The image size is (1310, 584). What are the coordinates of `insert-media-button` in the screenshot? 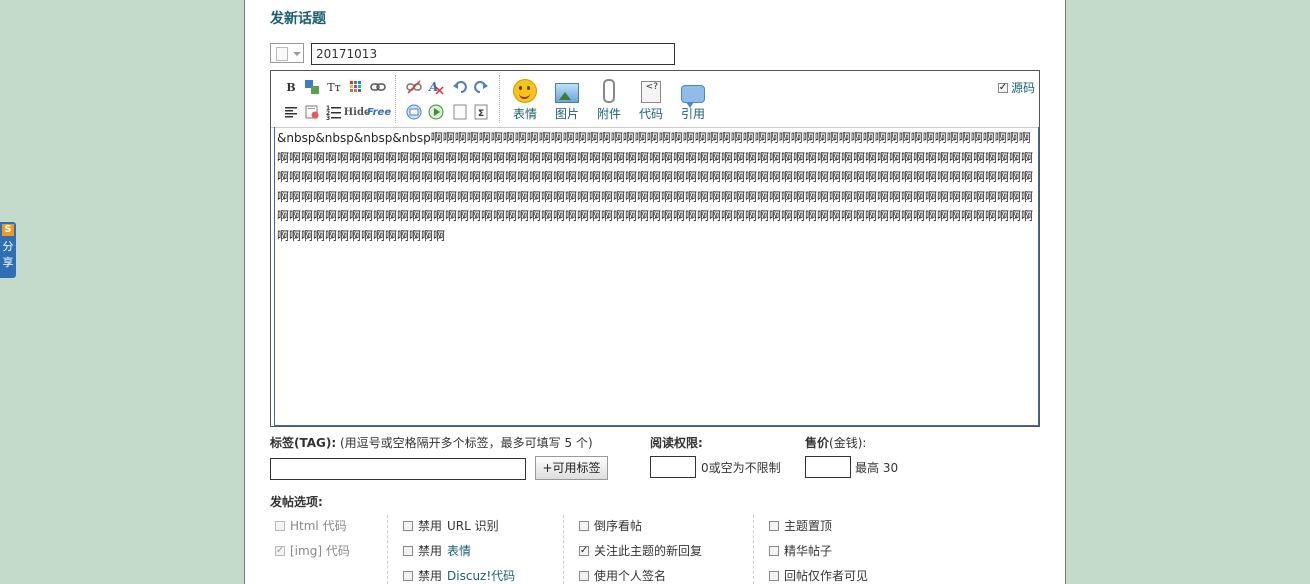 It's located at (436, 112).